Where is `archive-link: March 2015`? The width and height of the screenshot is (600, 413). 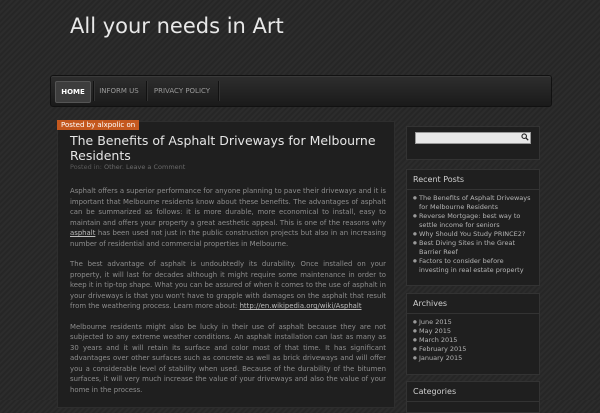 archive-link: March 2015 is located at coordinates (473, 340).